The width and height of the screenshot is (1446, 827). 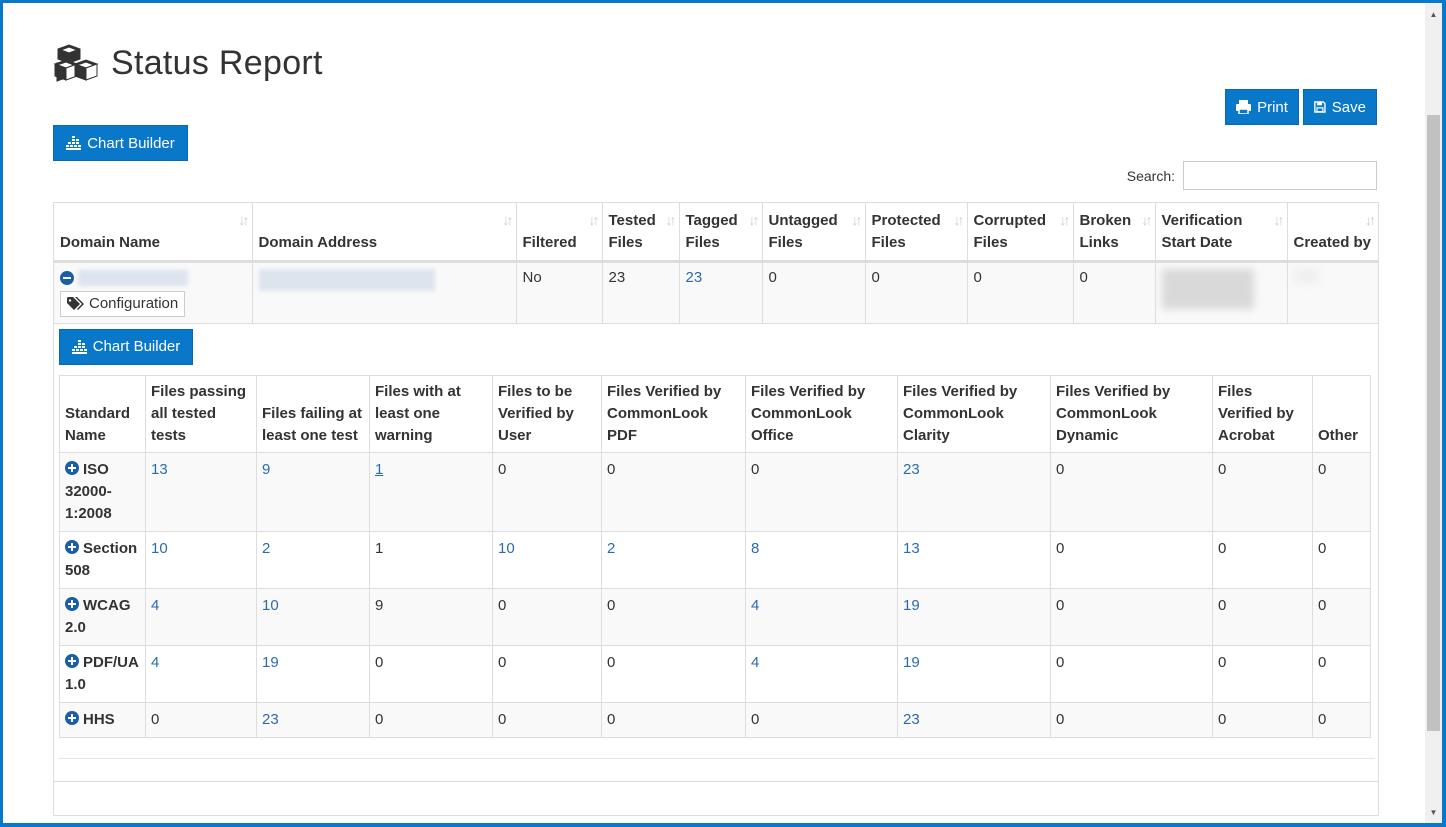 What do you see at coordinates (266, 469) in the screenshot?
I see `cell-value-text: 9` at bounding box center [266, 469].